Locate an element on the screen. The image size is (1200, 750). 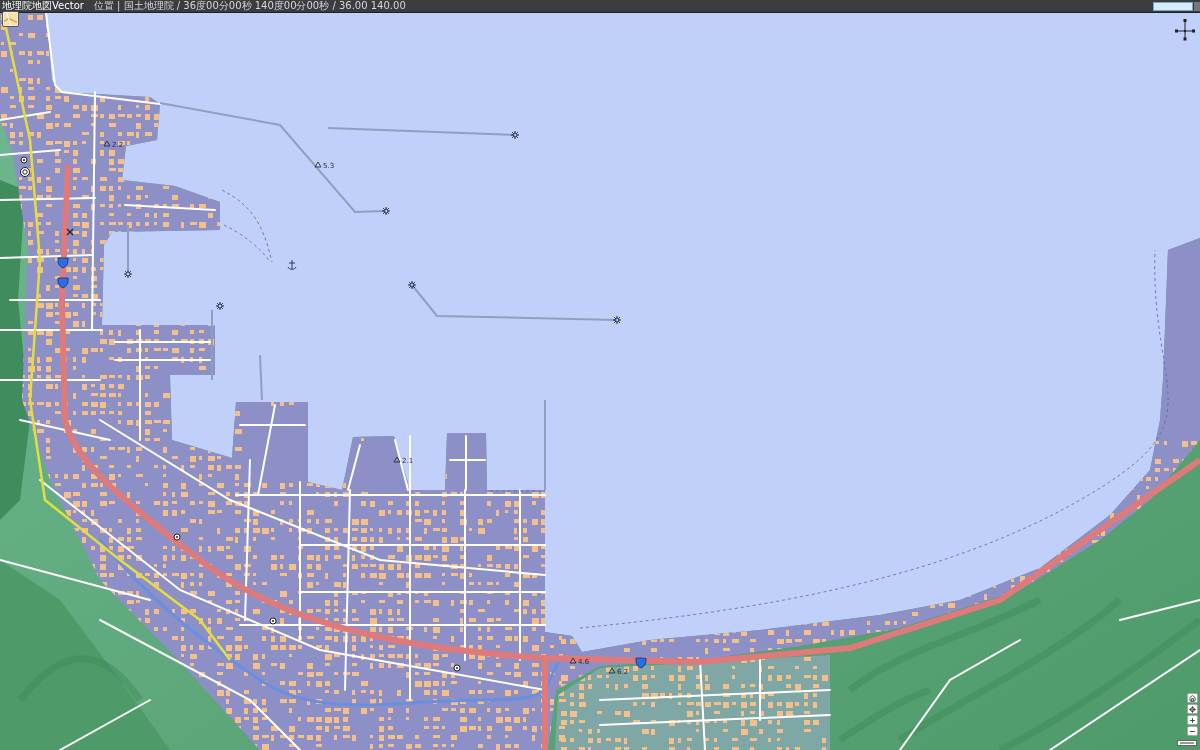
anchor-icon is located at coordinates (292, 264).